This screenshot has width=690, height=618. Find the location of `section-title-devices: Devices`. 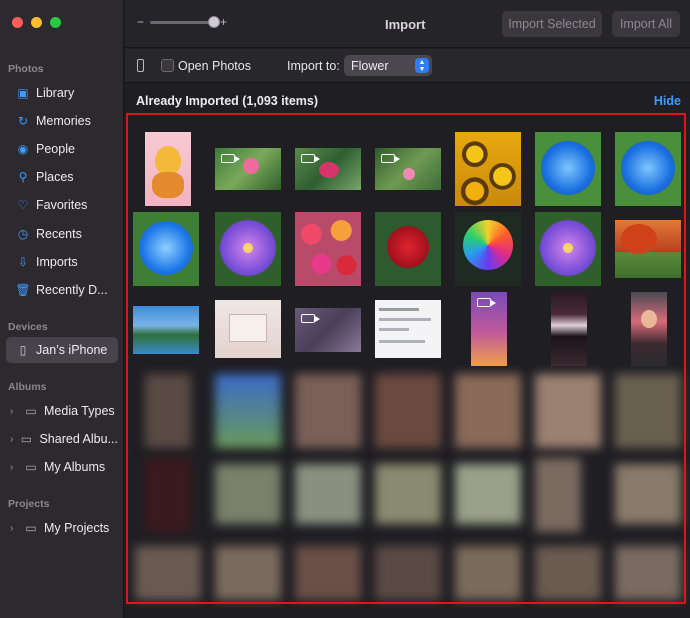

section-title-devices: Devices is located at coordinates (28, 327).